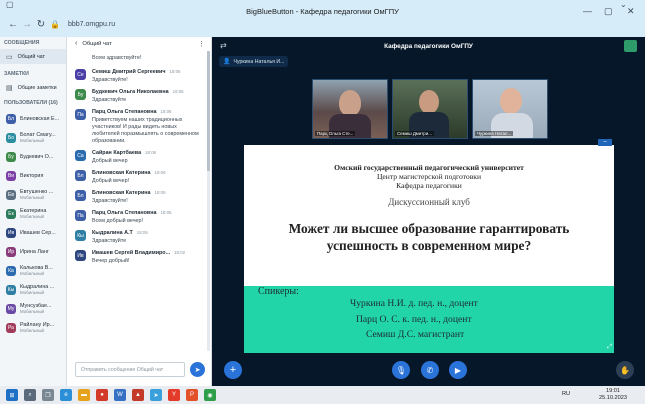  I want to click on chrome-icon: ◉, so click(210, 395).